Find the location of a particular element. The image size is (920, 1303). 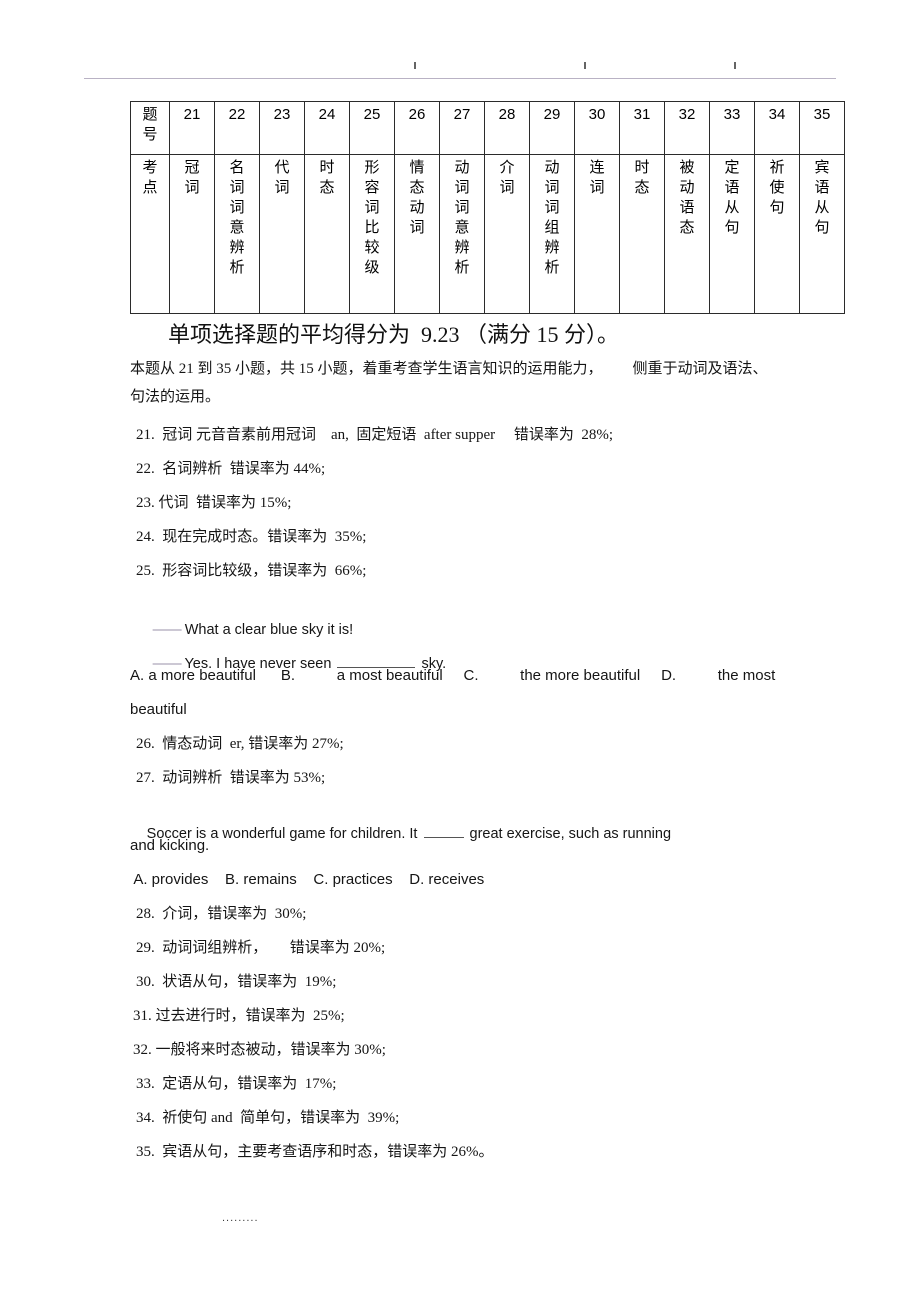

table-cell-point: 动 词 词 组 辨 析 is located at coordinates (552, 234).